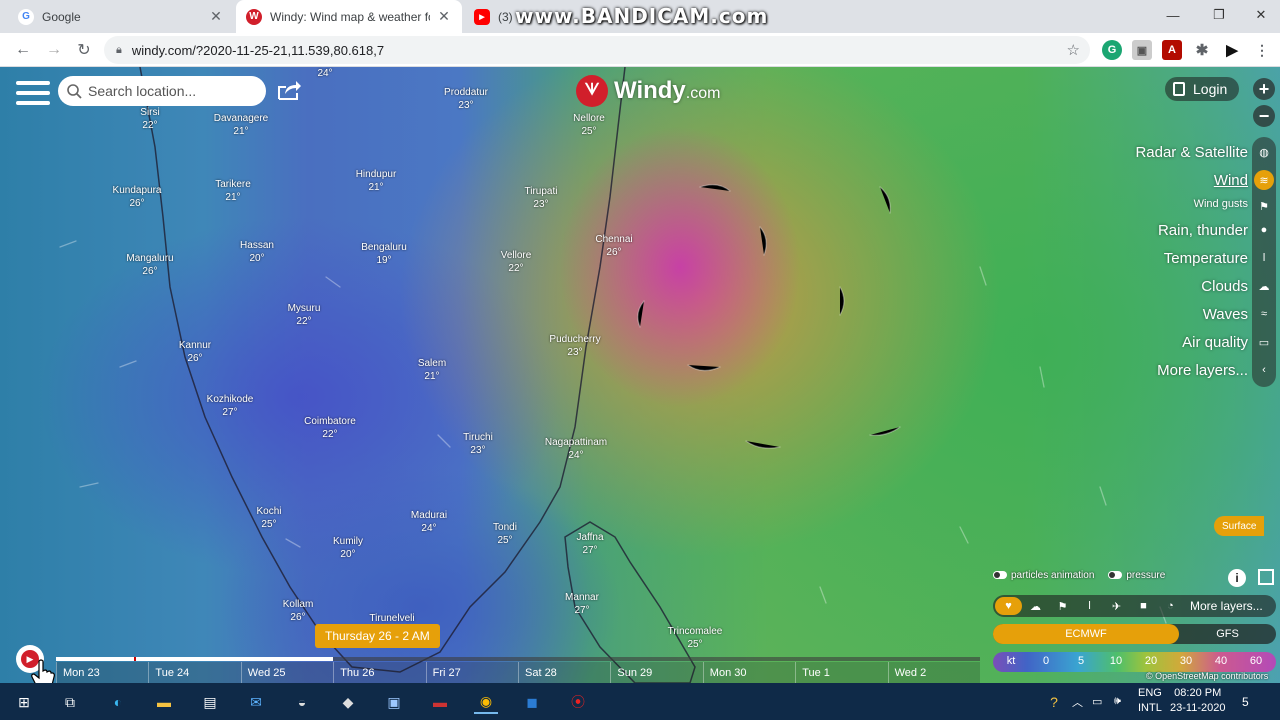  What do you see at coordinates (1142, 50) in the screenshot?
I see `extension-icon: ▣` at bounding box center [1142, 50].